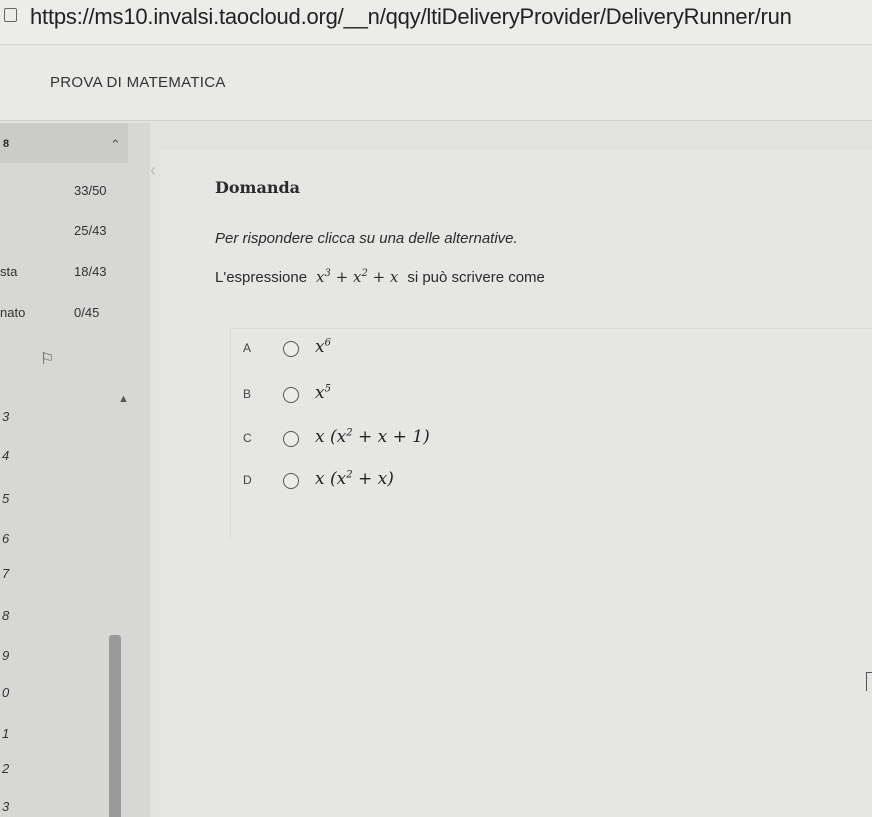  What do you see at coordinates (90, 190) in the screenshot?
I see `section-count: 33/50` at bounding box center [90, 190].